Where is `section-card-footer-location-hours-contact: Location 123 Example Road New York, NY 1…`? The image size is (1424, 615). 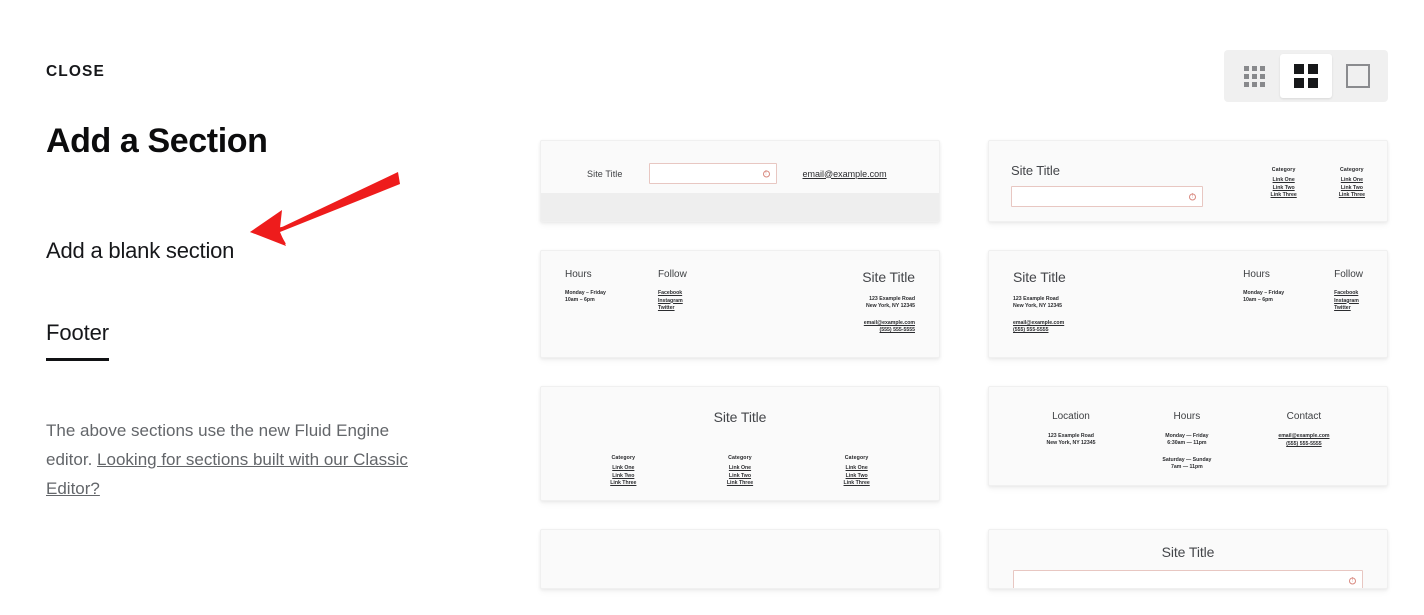
section-card-footer-location-hours-contact: Location 123 Example Road New York, NY 1… is located at coordinates (1188, 436).